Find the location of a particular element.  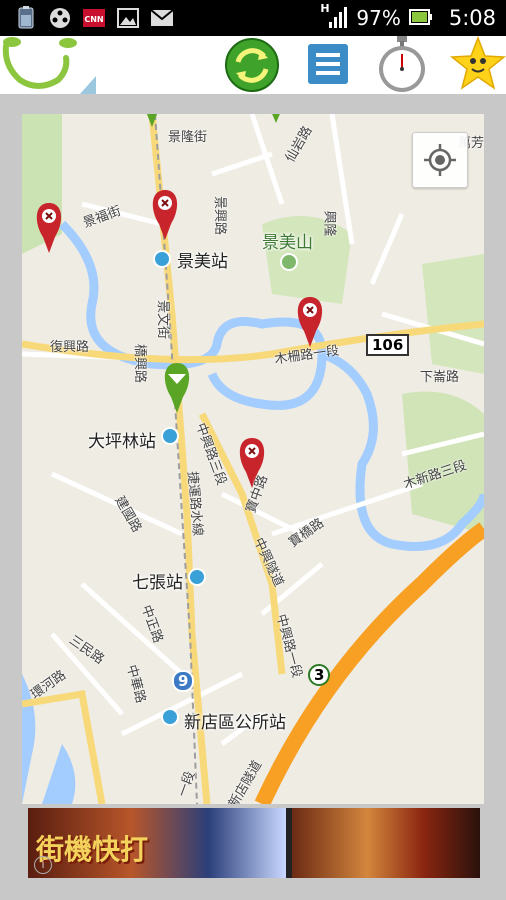

station-label: 七張站 is located at coordinates (157, 583).